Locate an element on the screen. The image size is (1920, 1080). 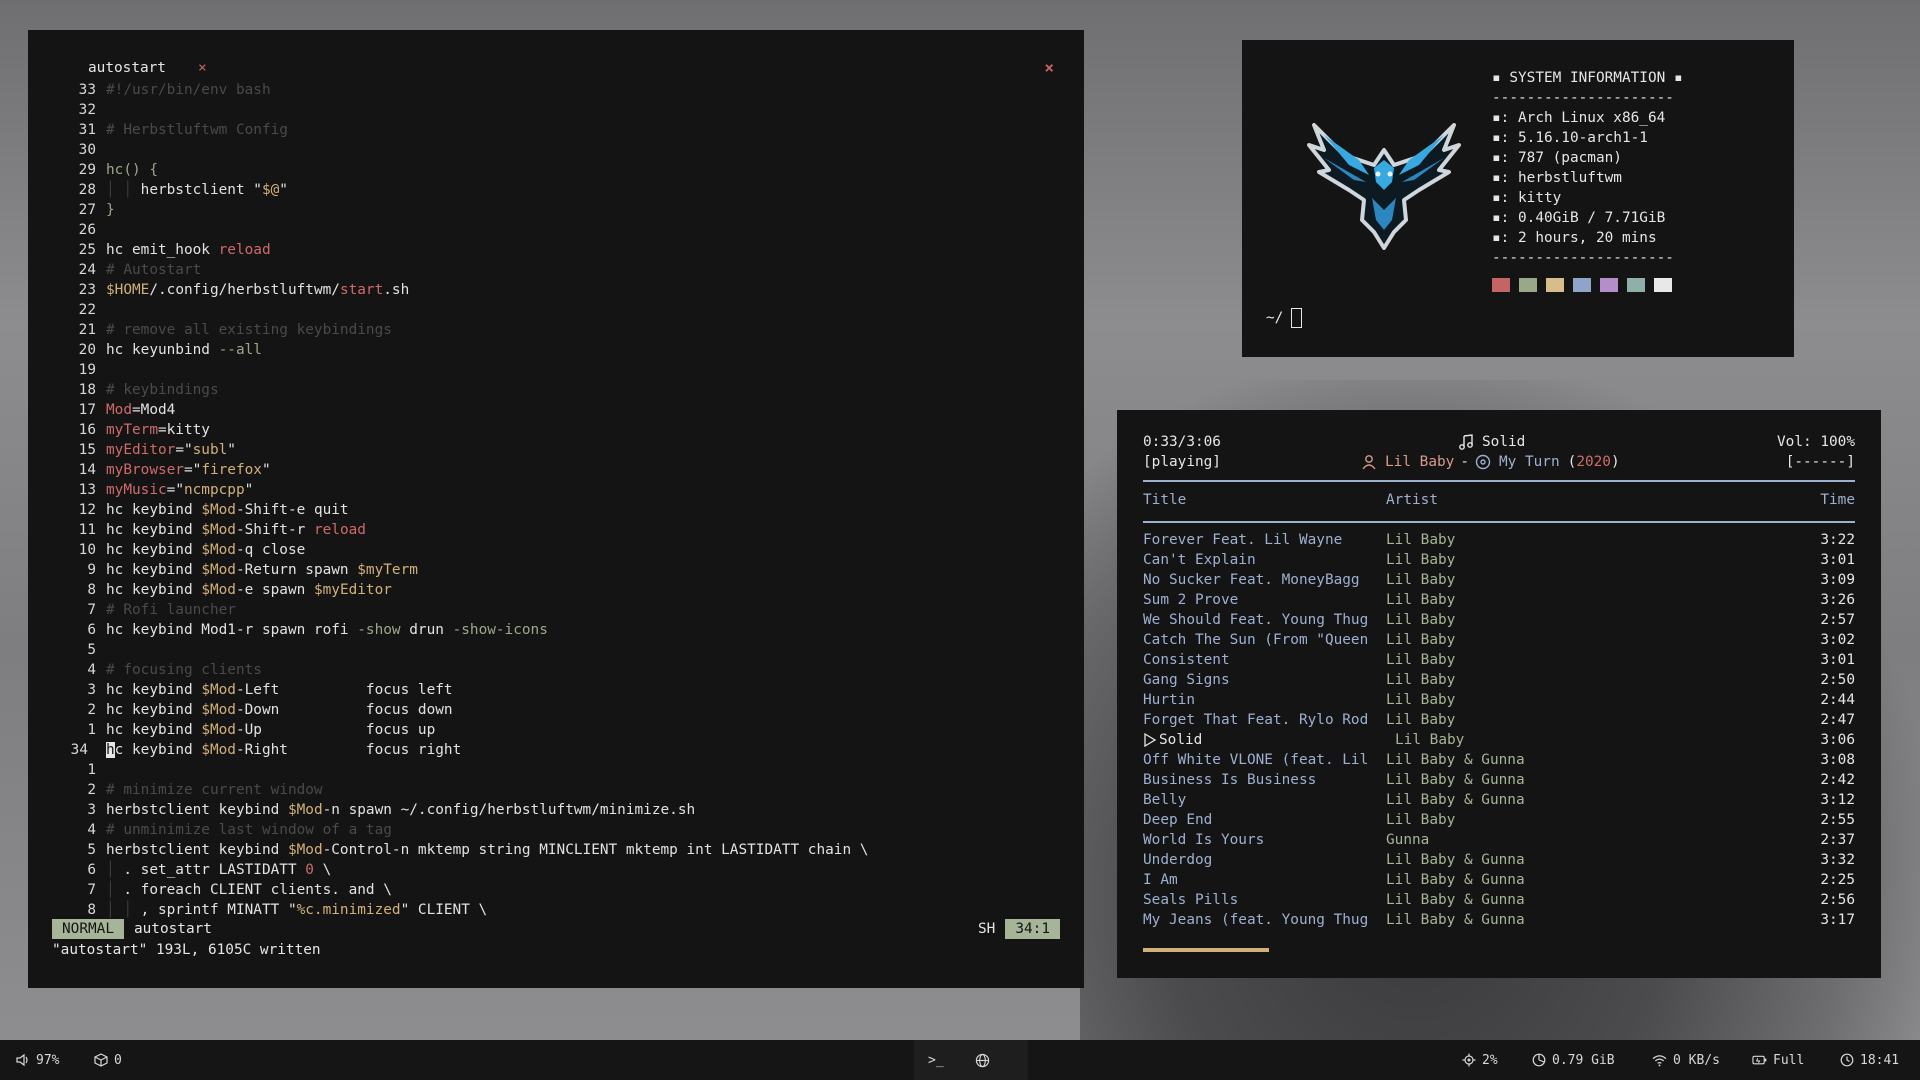
code-line: 12 hc keybind $Mod-Shift-e quit is located at coordinates (556, 510).